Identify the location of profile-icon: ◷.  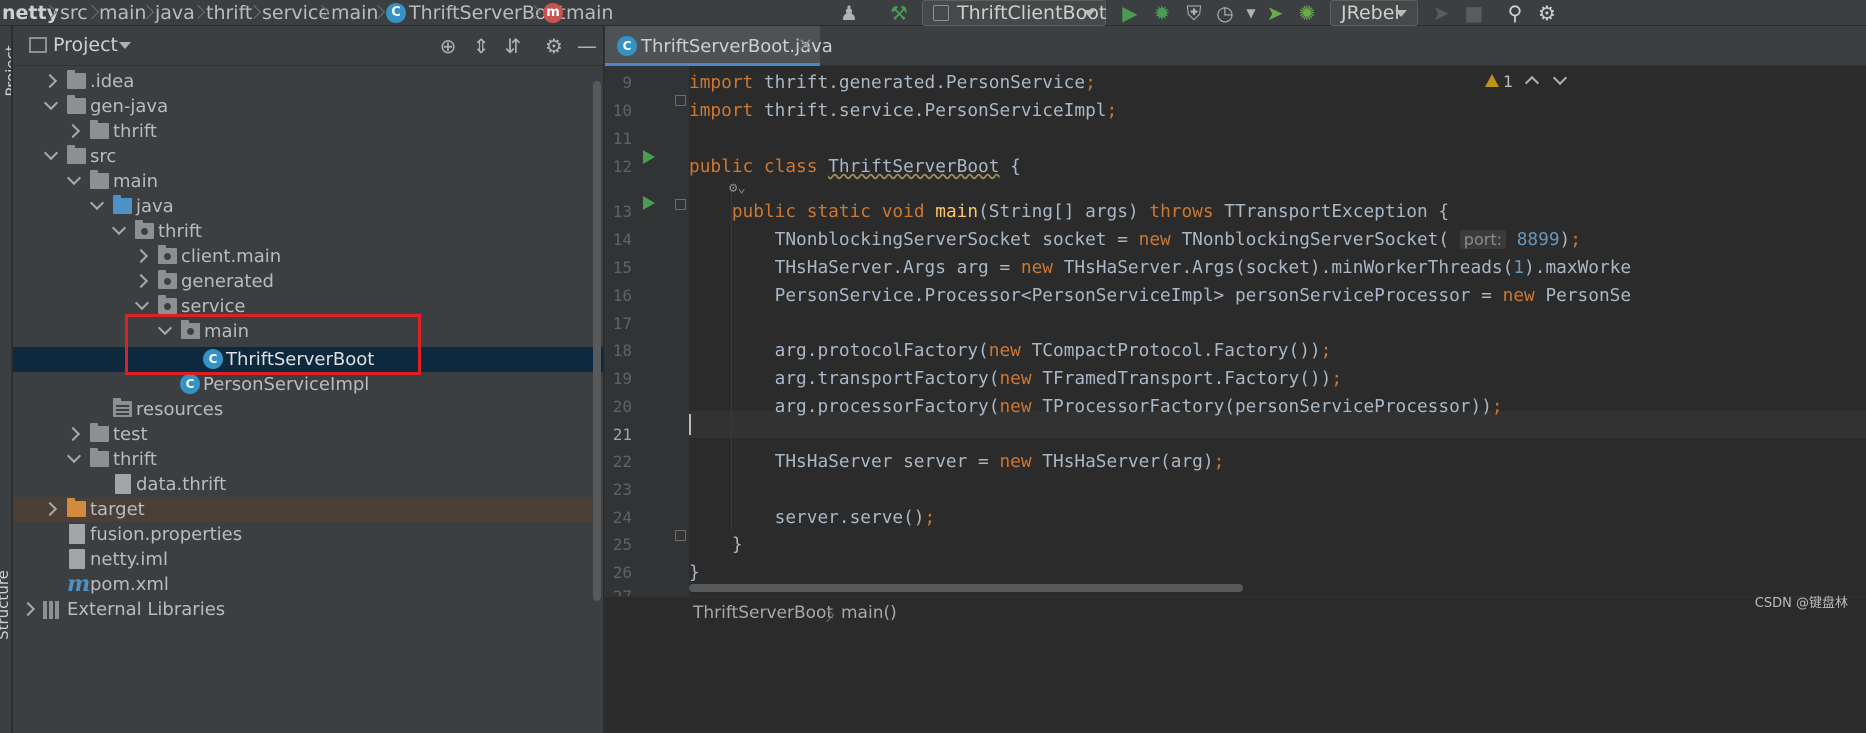
(1225, 13).